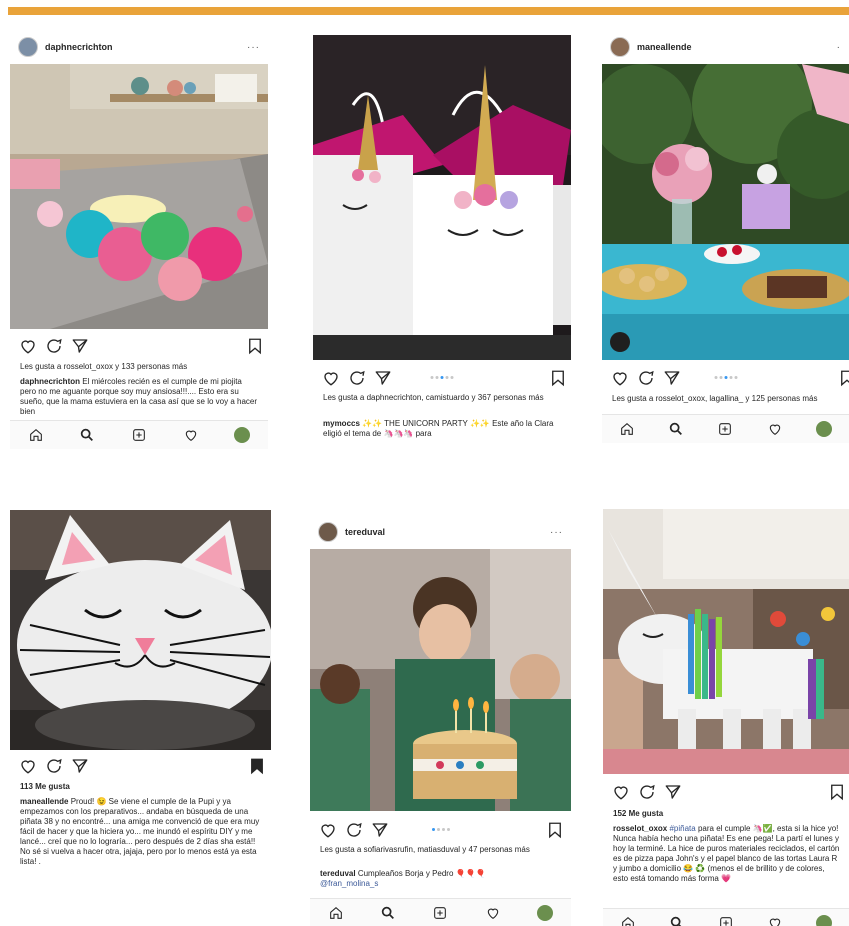 This screenshot has width=849, height=926. What do you see at coordinates (839, 47) in the screenshot?
I see `more-options-icon: ·` at bounding box center [839, 47].